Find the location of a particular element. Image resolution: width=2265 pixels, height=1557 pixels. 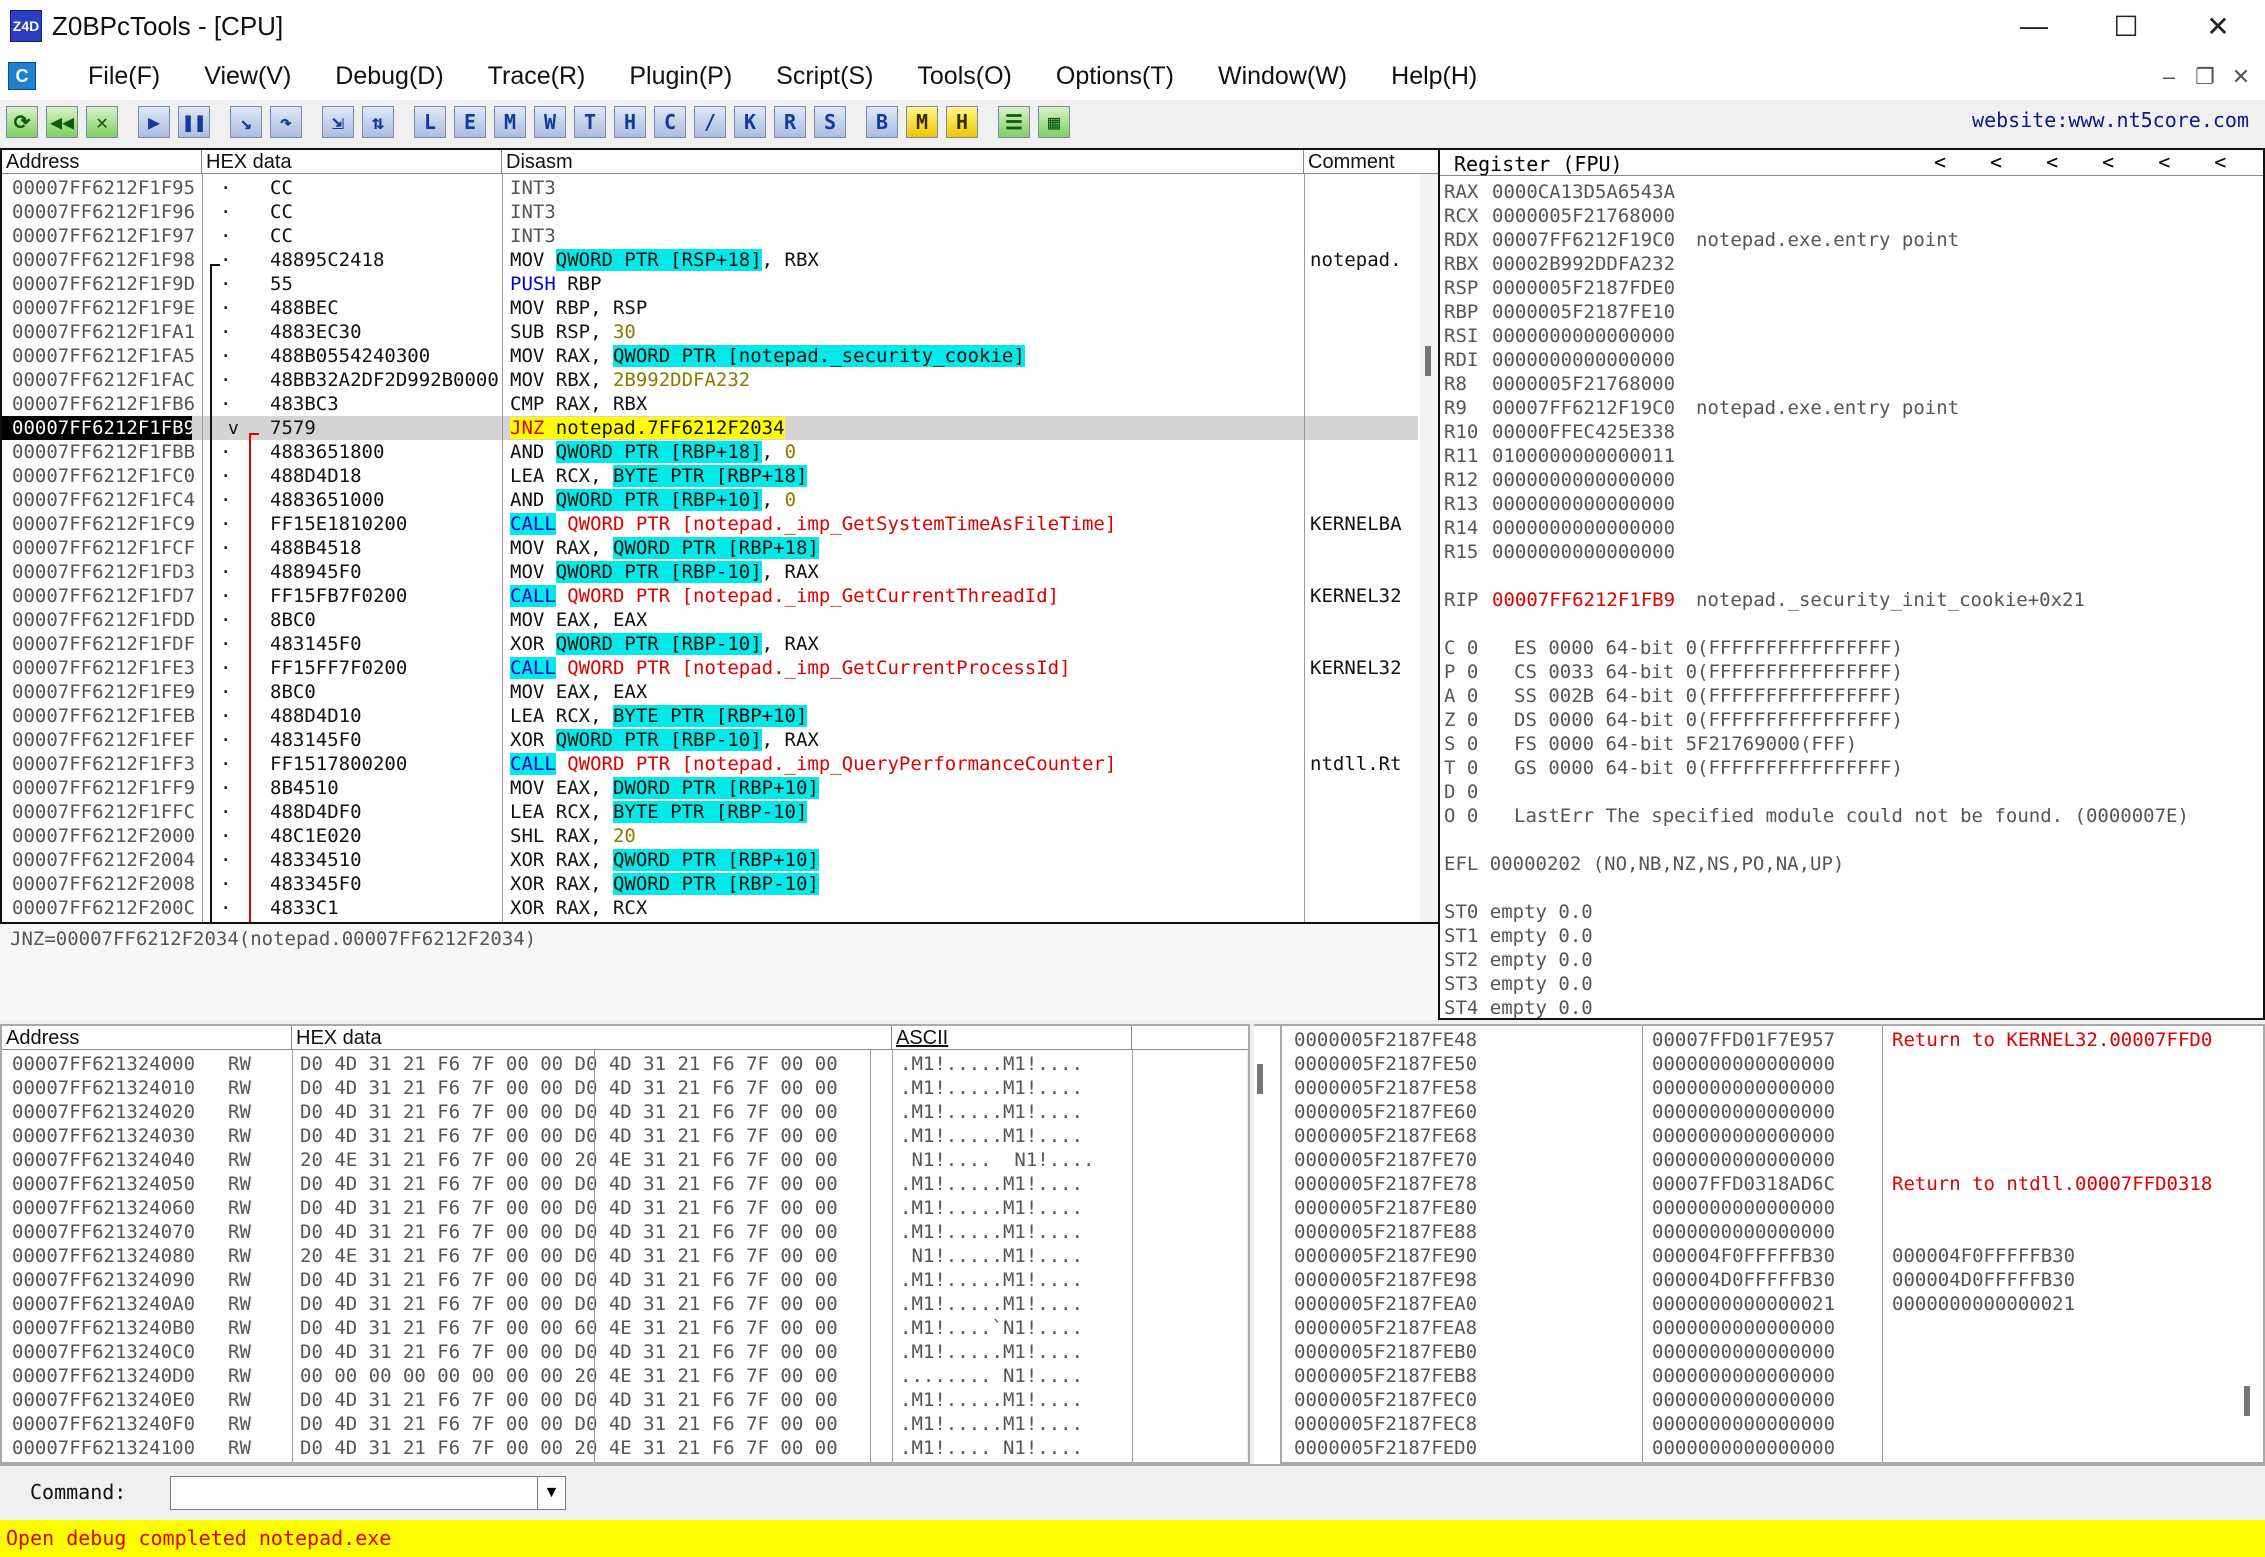

row-address: 00007FF6212F1FEB is located at coordinates (107, 716).